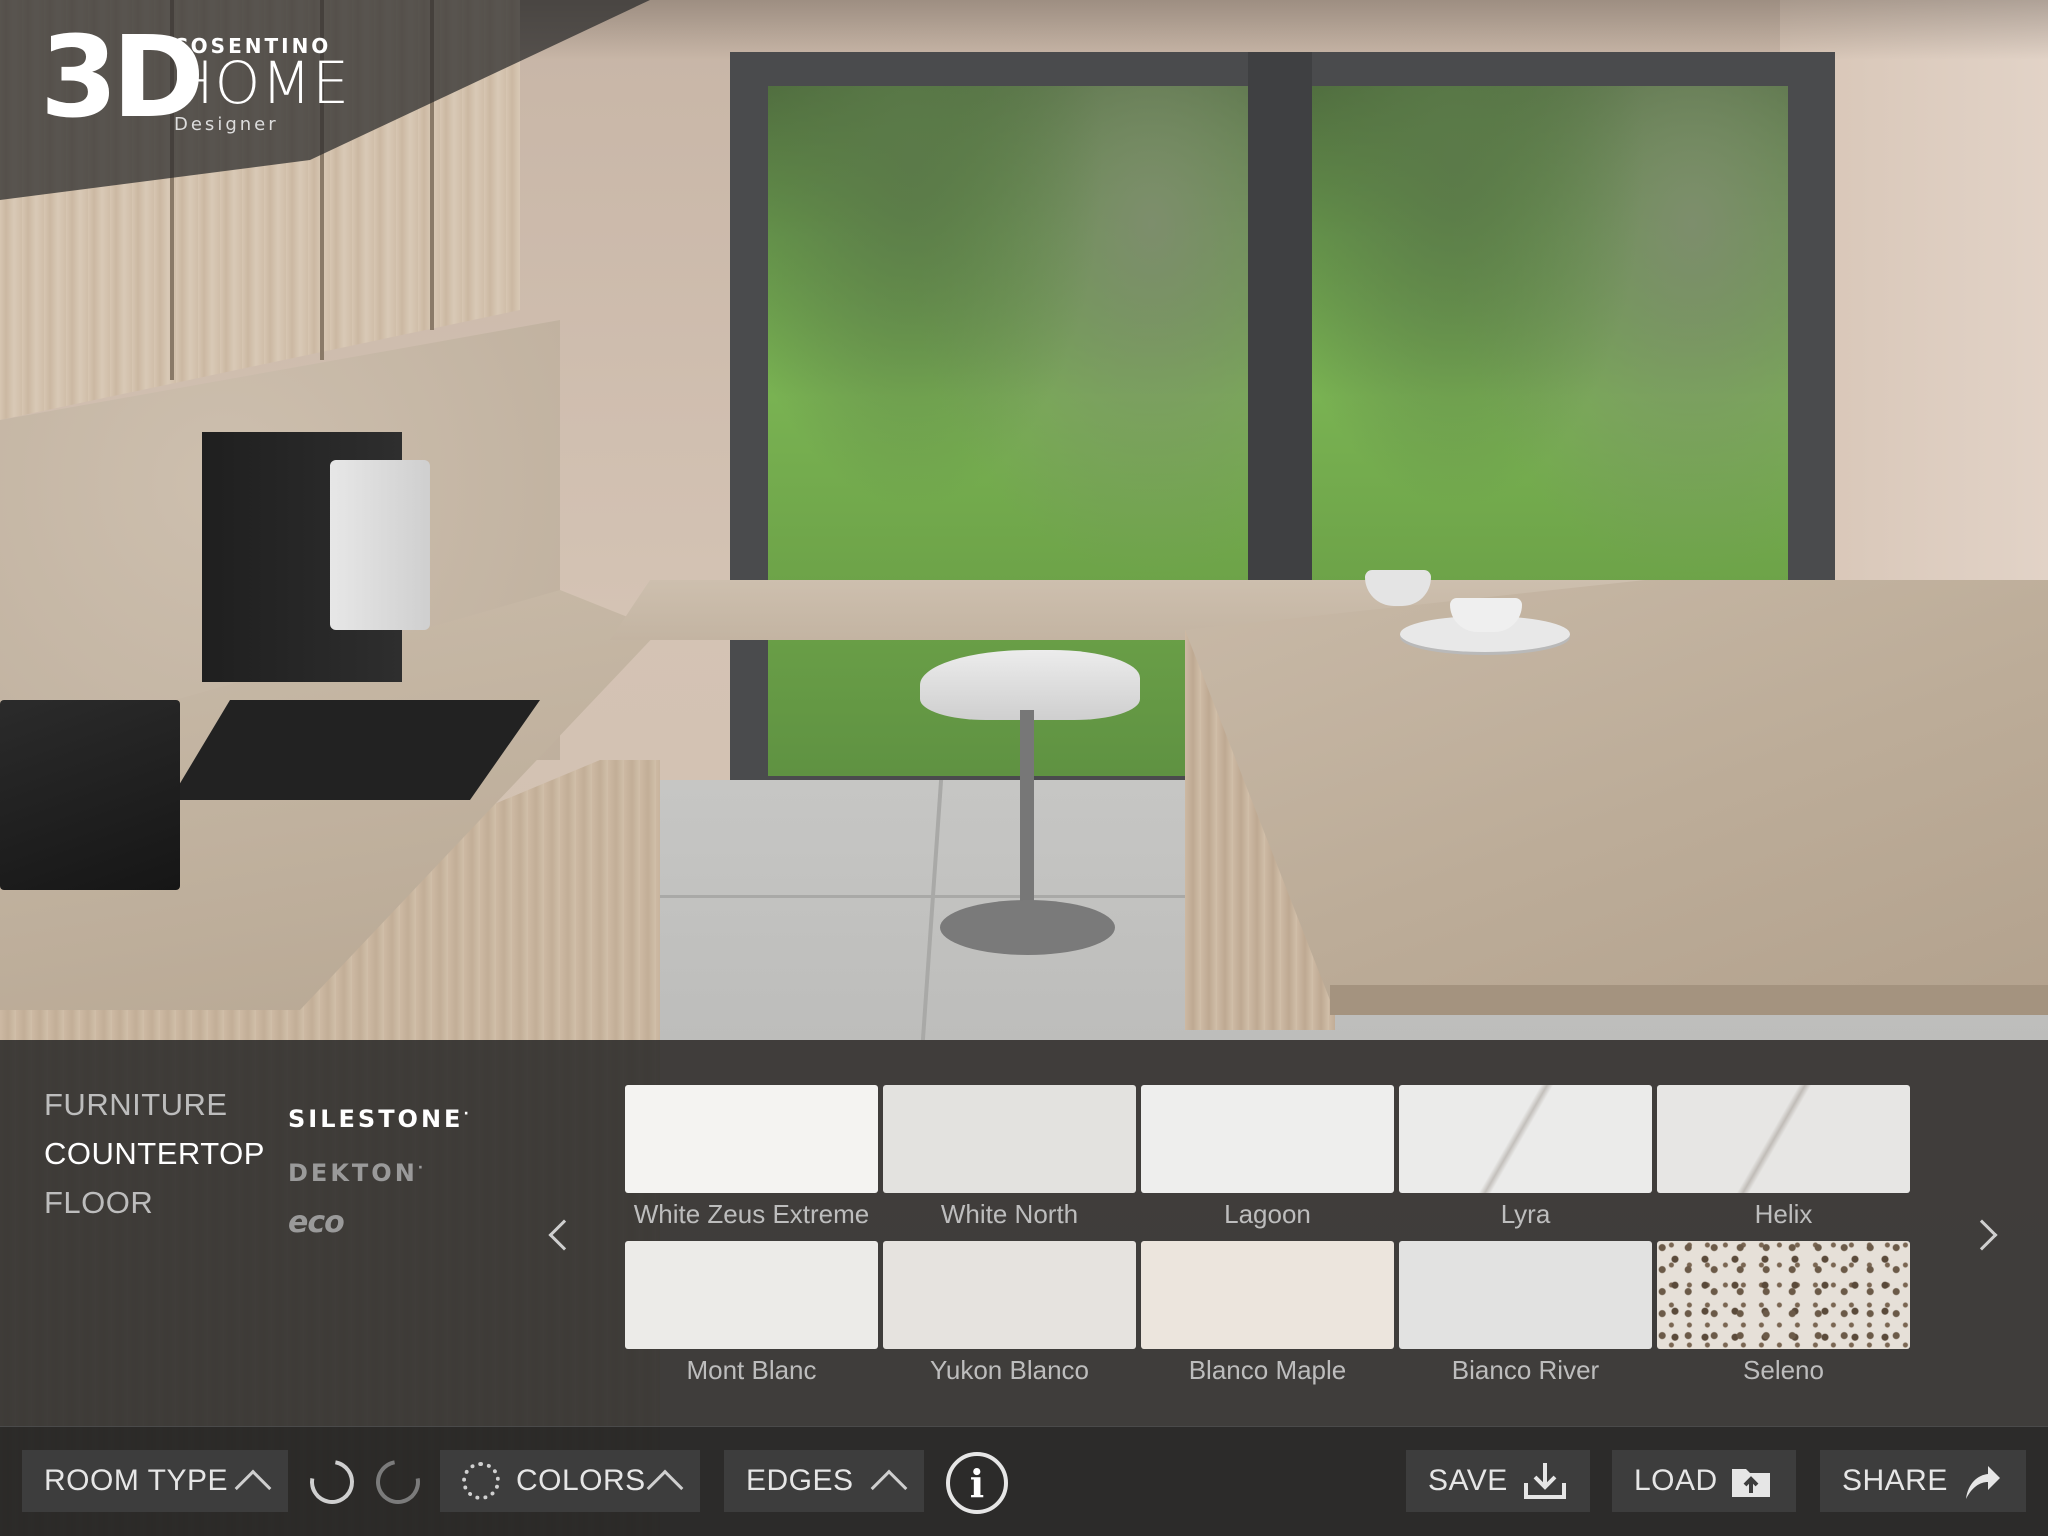  What do you see at coordinates (154, 1104) in the screenshot?
I see `category-furniture: FURNITURE` at bounding box center [154, 1104].